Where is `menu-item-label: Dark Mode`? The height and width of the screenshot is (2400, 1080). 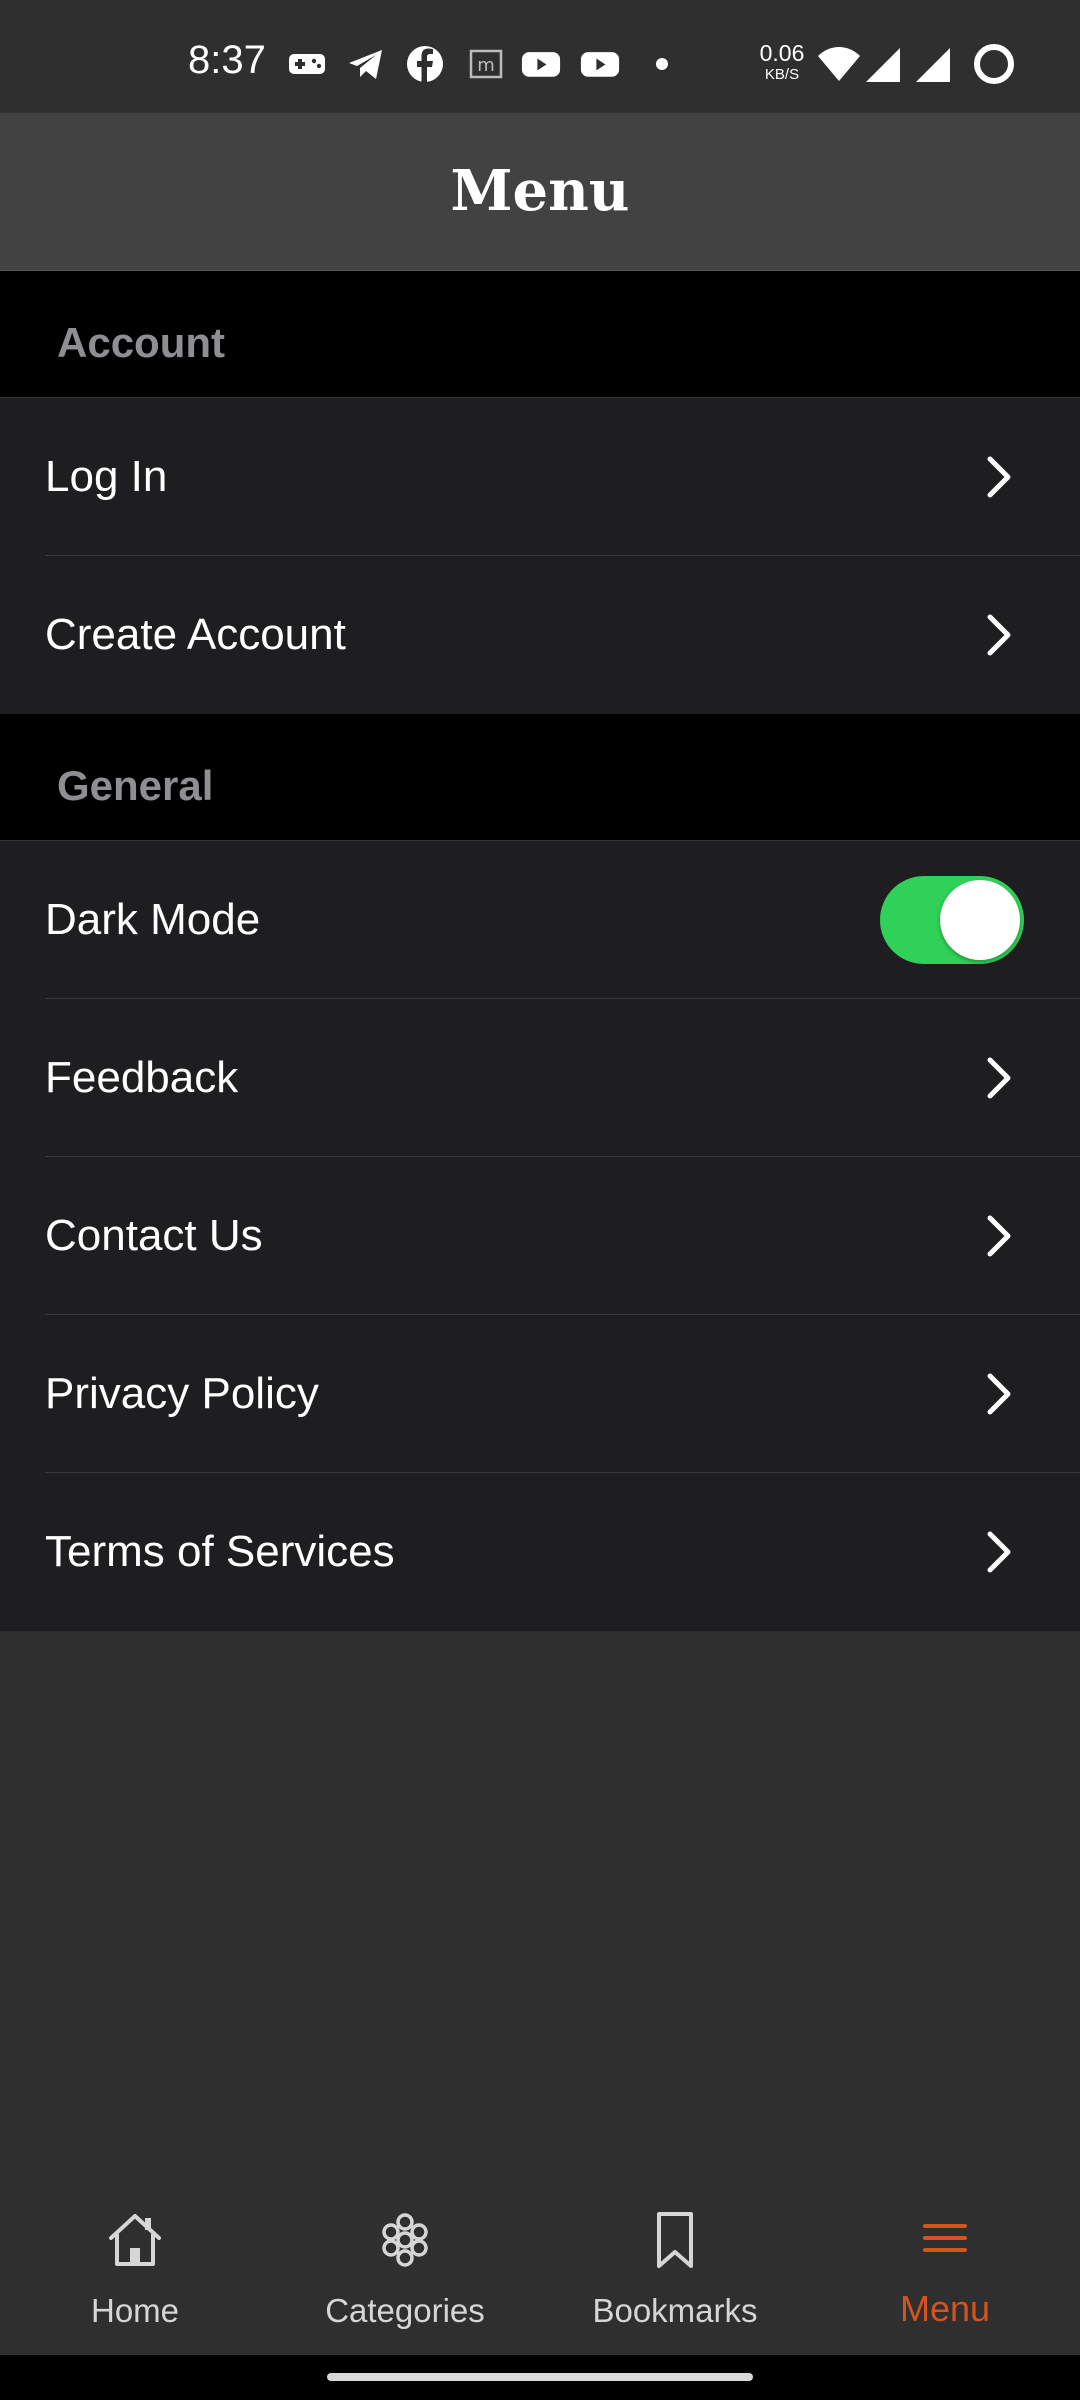
menu-item-label: Dark Mode is located at coordinates (153, 919).